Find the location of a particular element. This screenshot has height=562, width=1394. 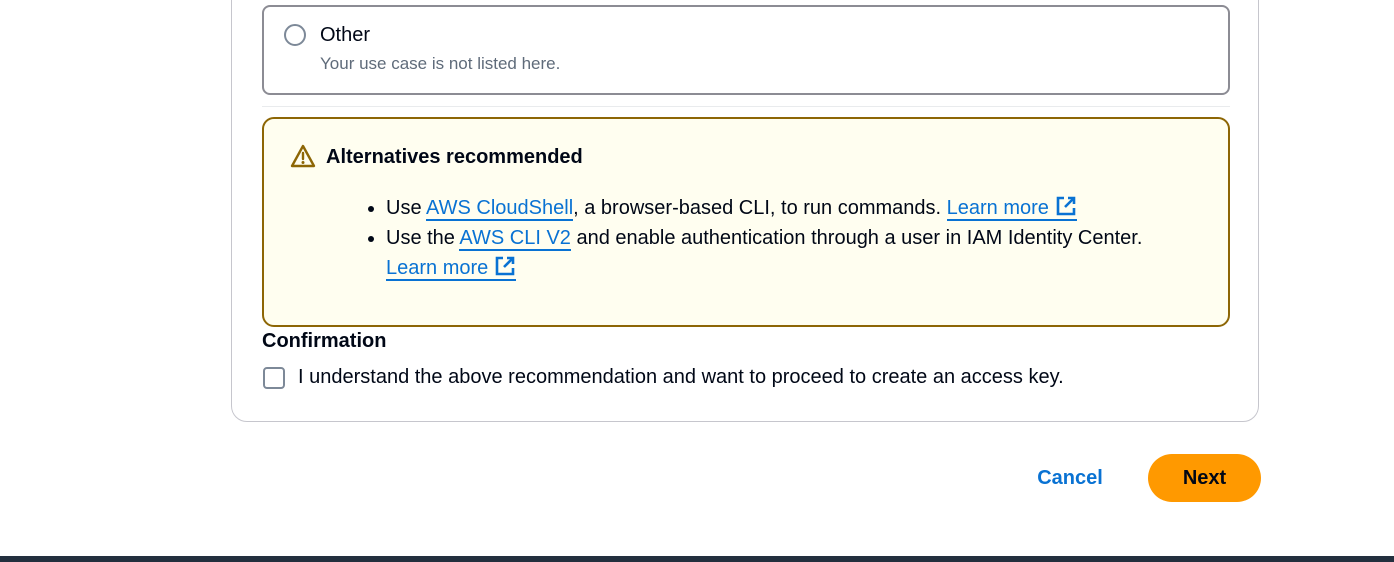

aws-cli-v2-link: AWS CLI V2 is located at coordinates (515, 239).